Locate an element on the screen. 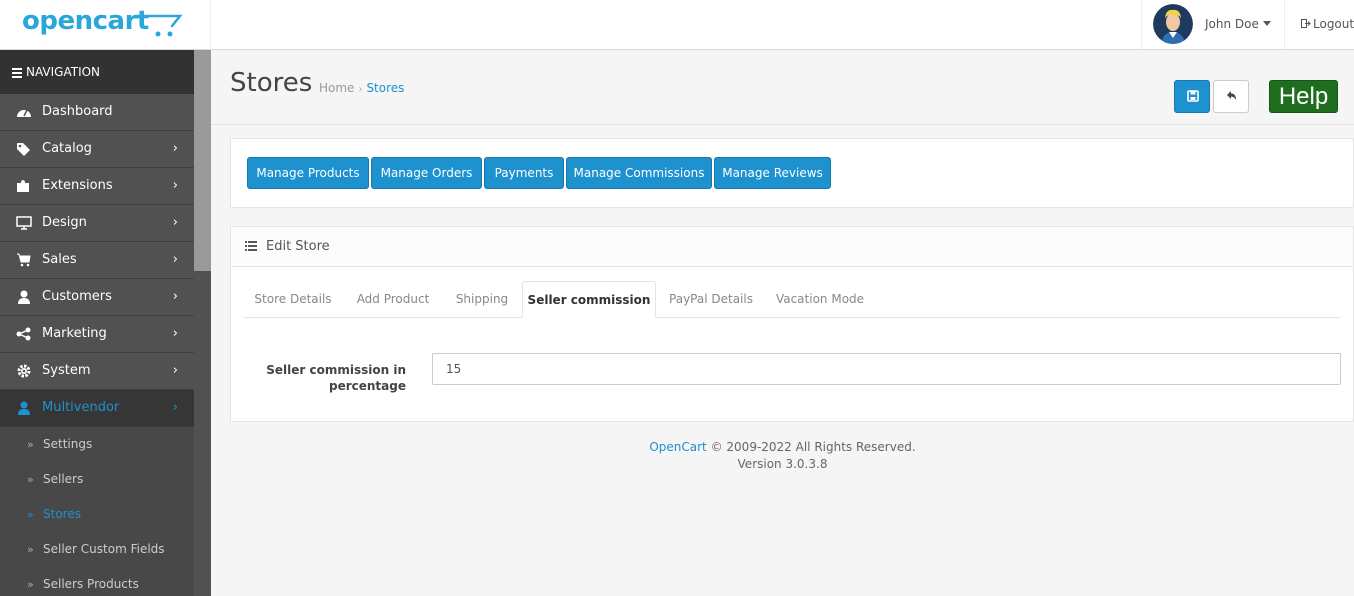 This screenshot has width=1354, height=596. logo-text: opencart is located at coordinates (85, 21).